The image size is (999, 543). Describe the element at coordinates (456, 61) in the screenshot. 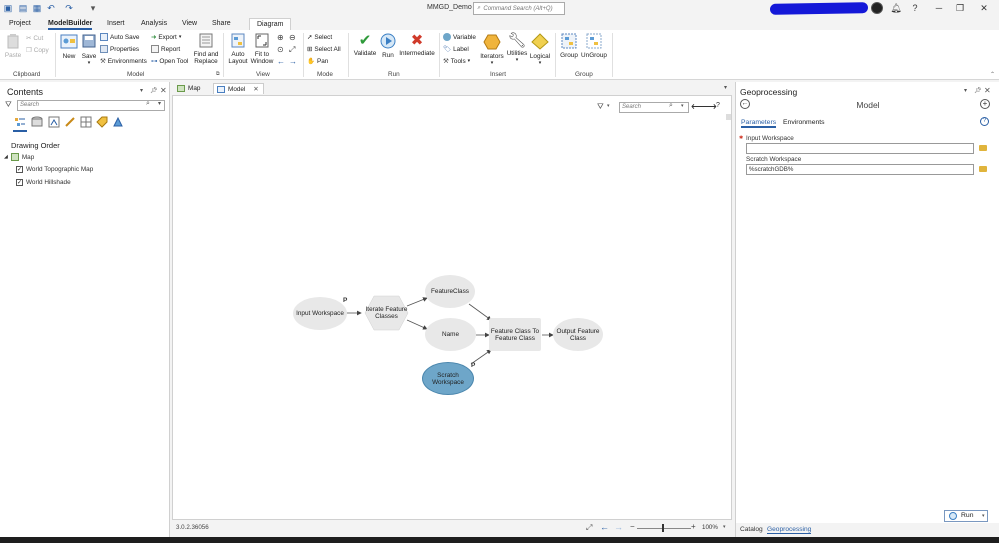

I see `tools-button: ⚒ Tools ▾` at that location.